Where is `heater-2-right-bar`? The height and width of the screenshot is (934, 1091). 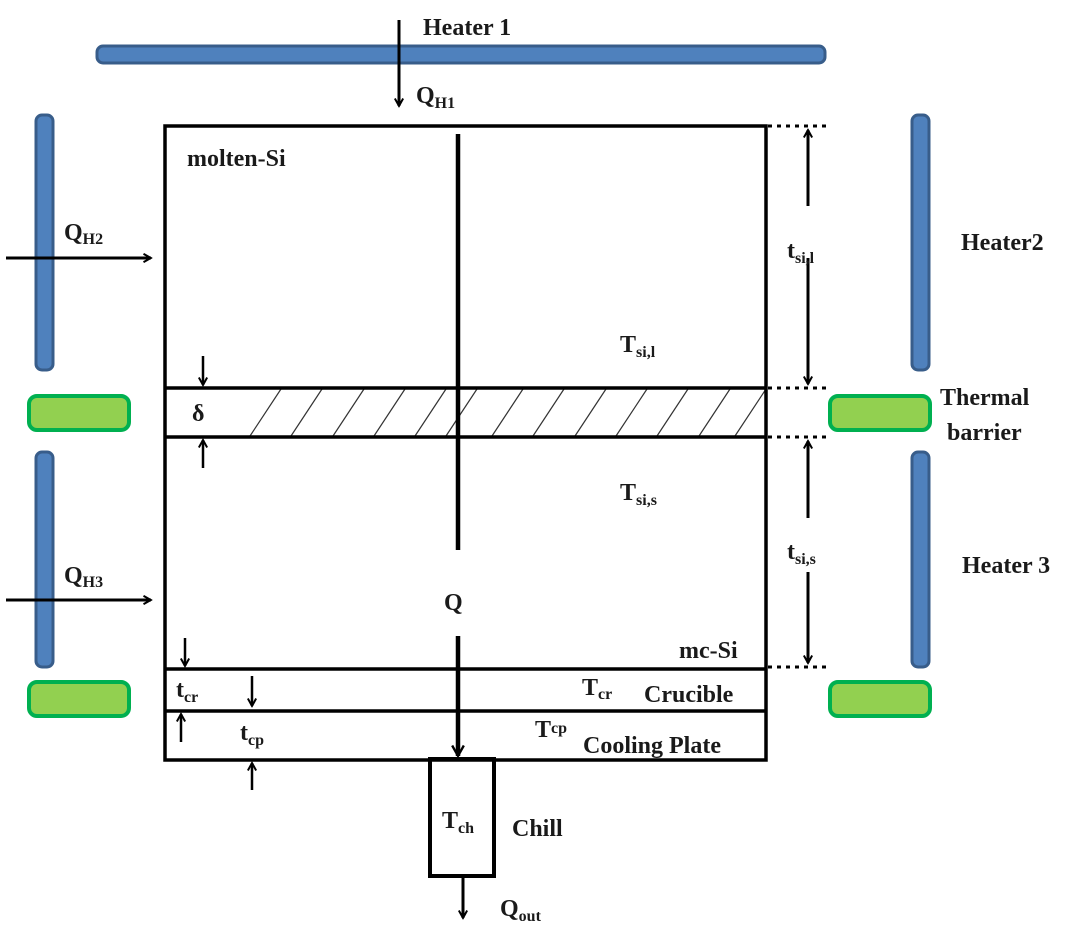
heater-2-right-bar is located at coordinates (920, 242).